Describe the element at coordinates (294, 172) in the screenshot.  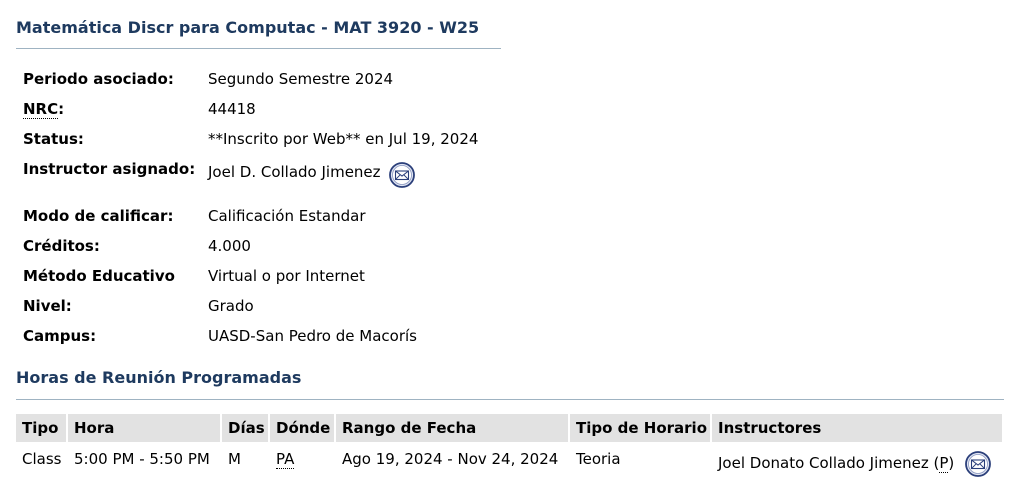
I see `instructor-value: Joel D. Collado Jimenez` at that location.